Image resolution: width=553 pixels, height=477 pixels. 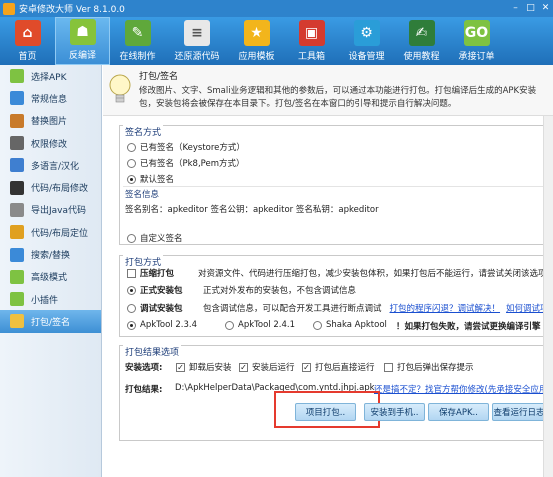 I want to click on sidebar-item-info: 常规信息, so click(x=50, y=98).